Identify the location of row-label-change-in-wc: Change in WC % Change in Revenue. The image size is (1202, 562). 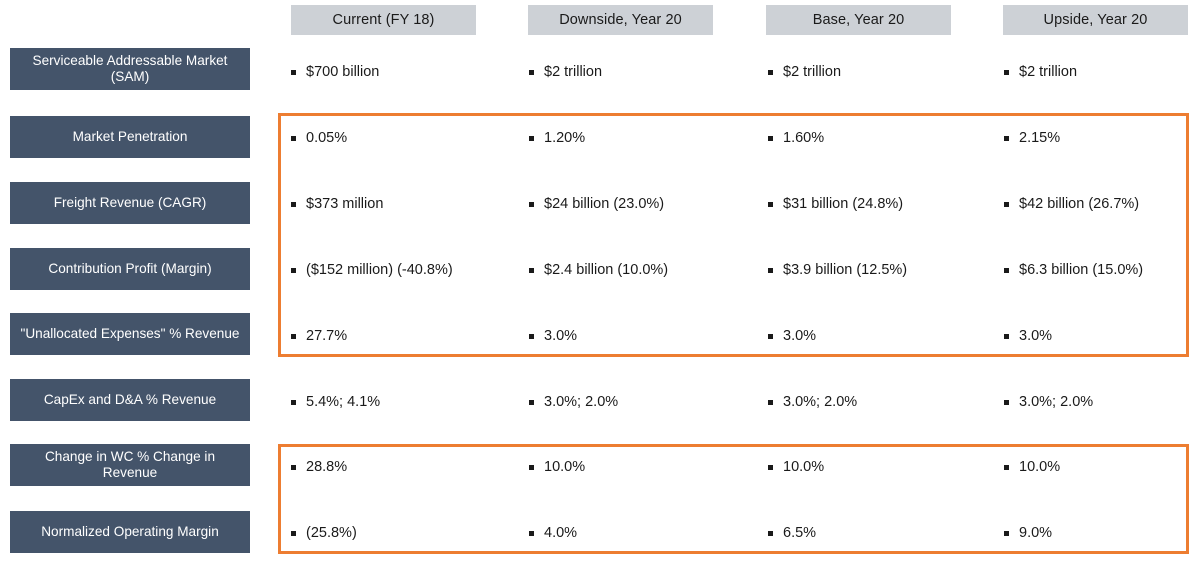
(130, 465).